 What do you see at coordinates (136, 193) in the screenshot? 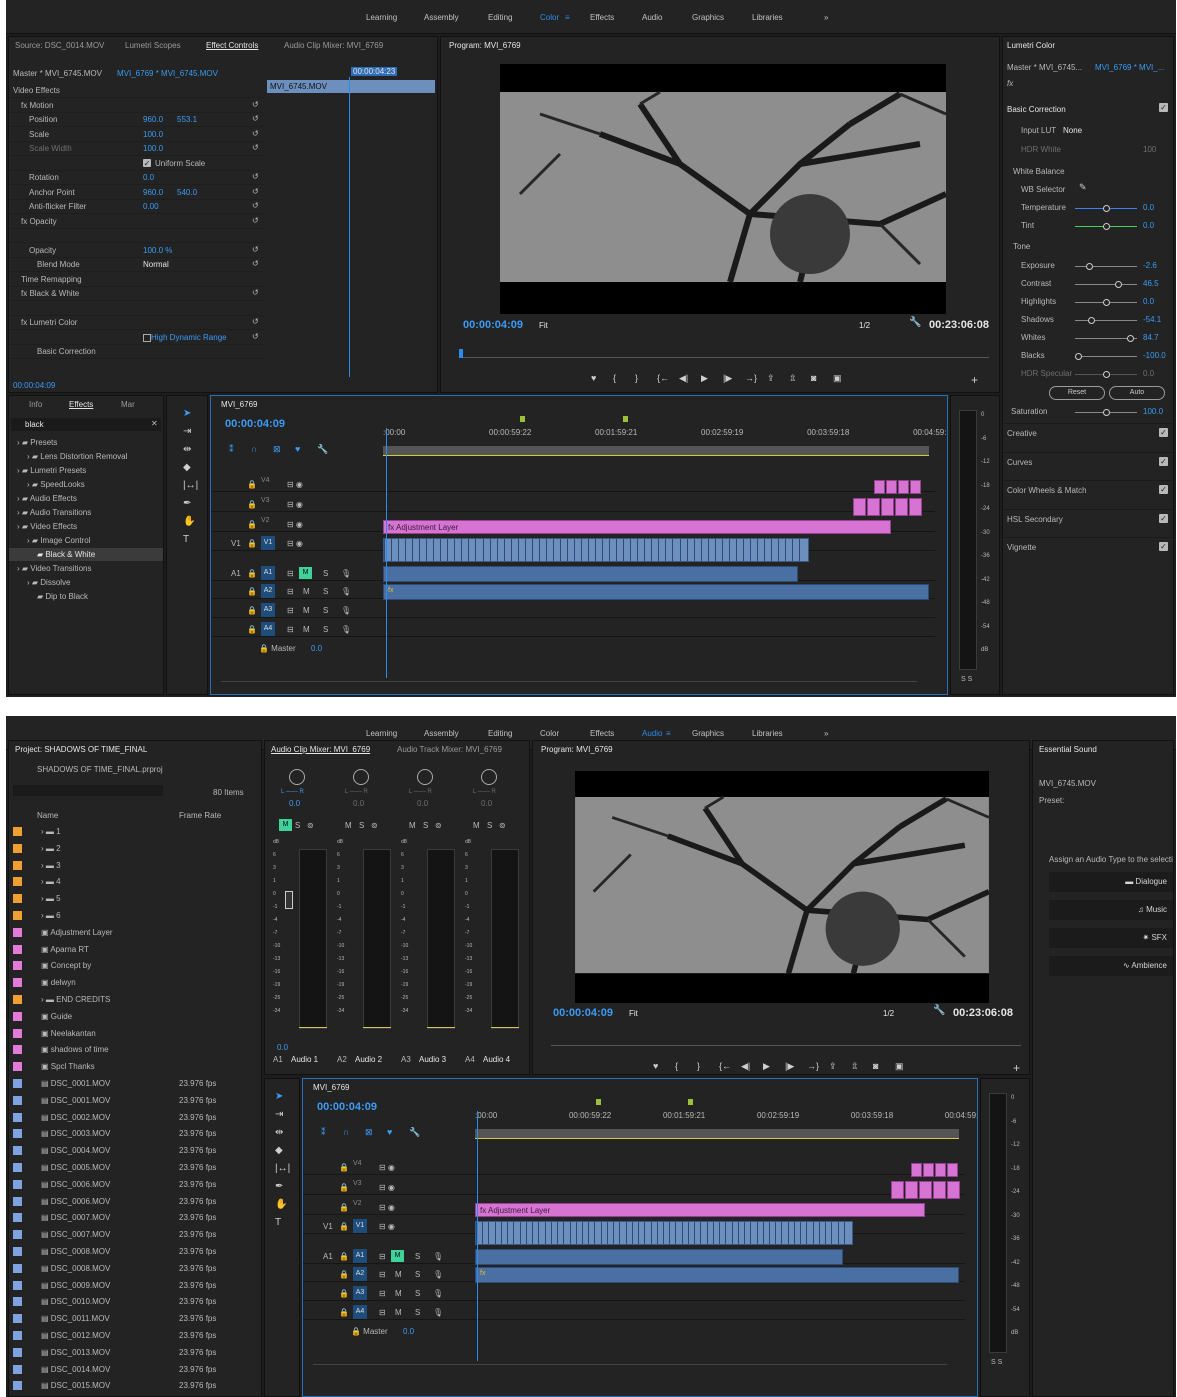
I see `ec-row: Anchor Point 960.0 540.0 ↺` at bounding box center [136, 193].